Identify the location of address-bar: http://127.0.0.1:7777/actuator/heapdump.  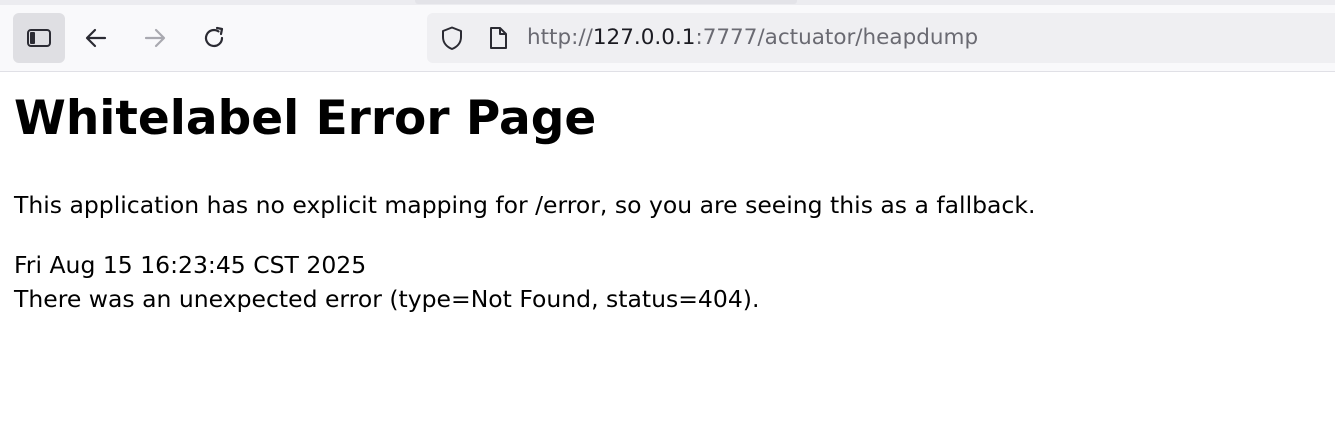
(881, 38).